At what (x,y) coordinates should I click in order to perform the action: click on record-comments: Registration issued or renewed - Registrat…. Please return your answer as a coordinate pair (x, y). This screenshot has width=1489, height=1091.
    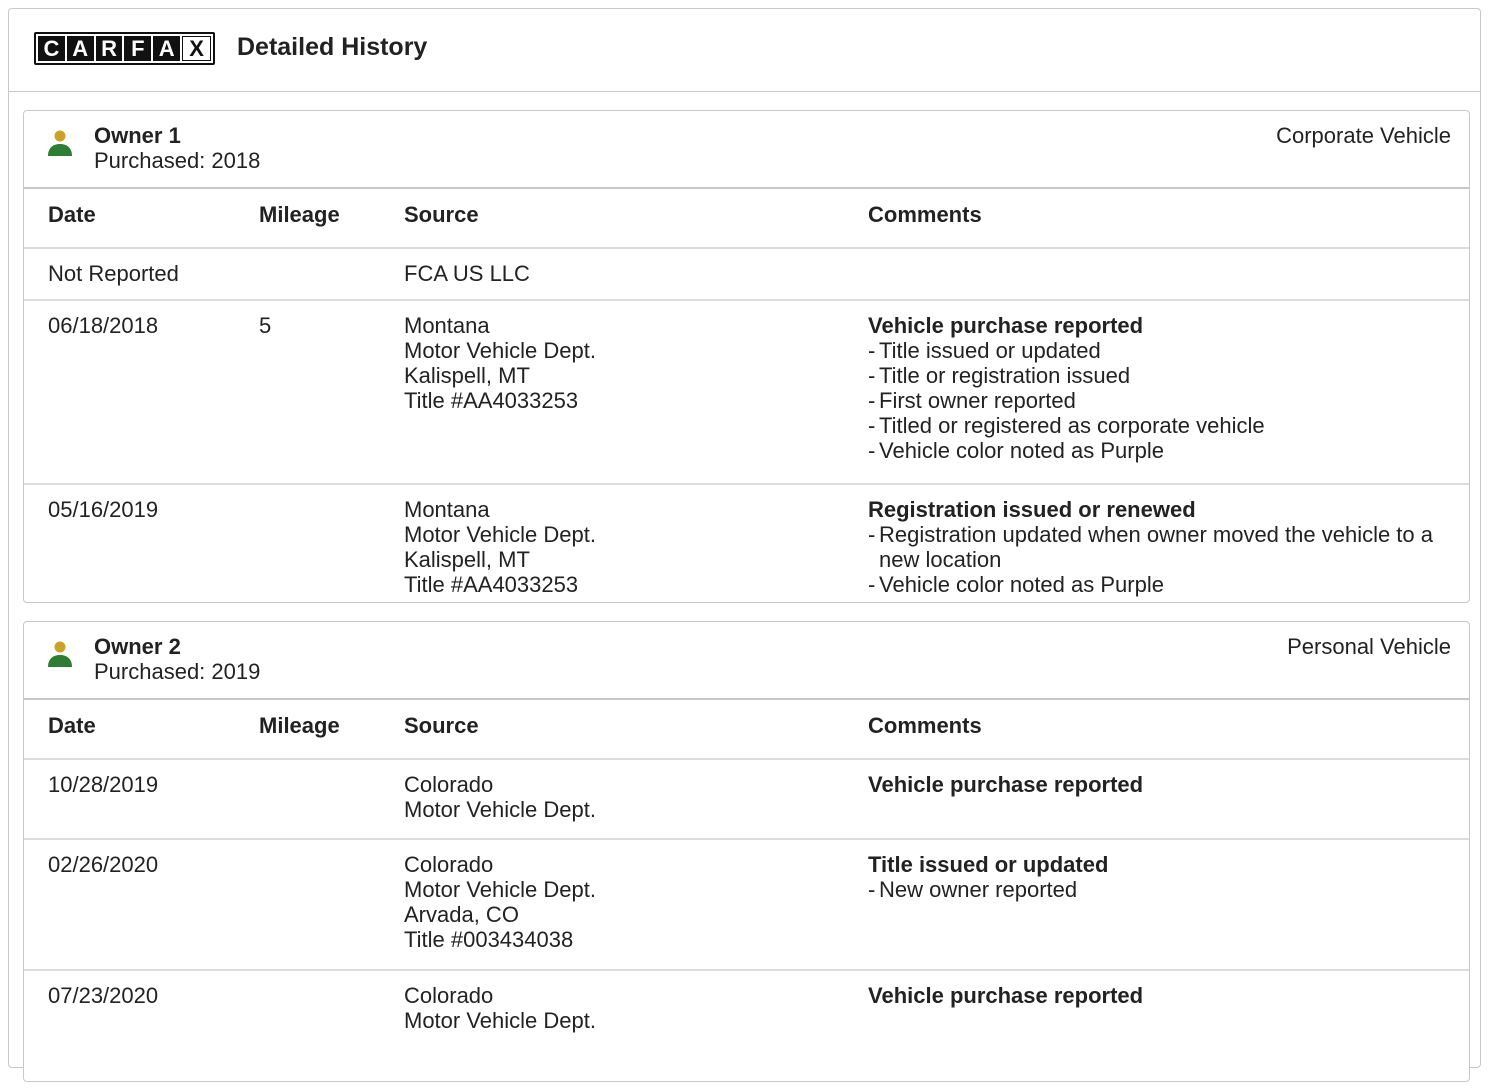
    Looking at the image, I should click on (1163, 547).